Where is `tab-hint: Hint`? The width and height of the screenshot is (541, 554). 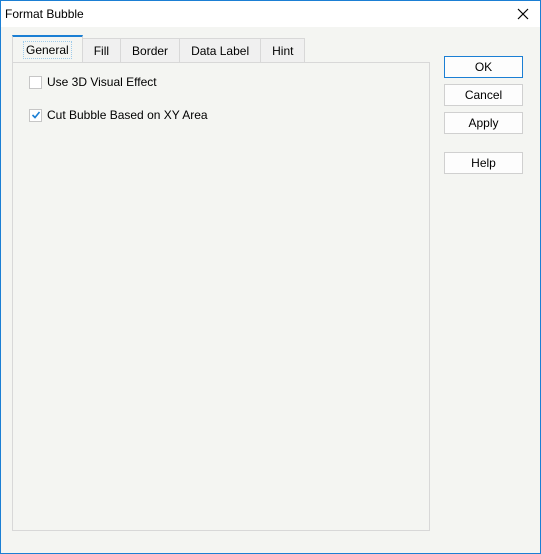
tab-hint: Hint is located at coordinates (283, 50).